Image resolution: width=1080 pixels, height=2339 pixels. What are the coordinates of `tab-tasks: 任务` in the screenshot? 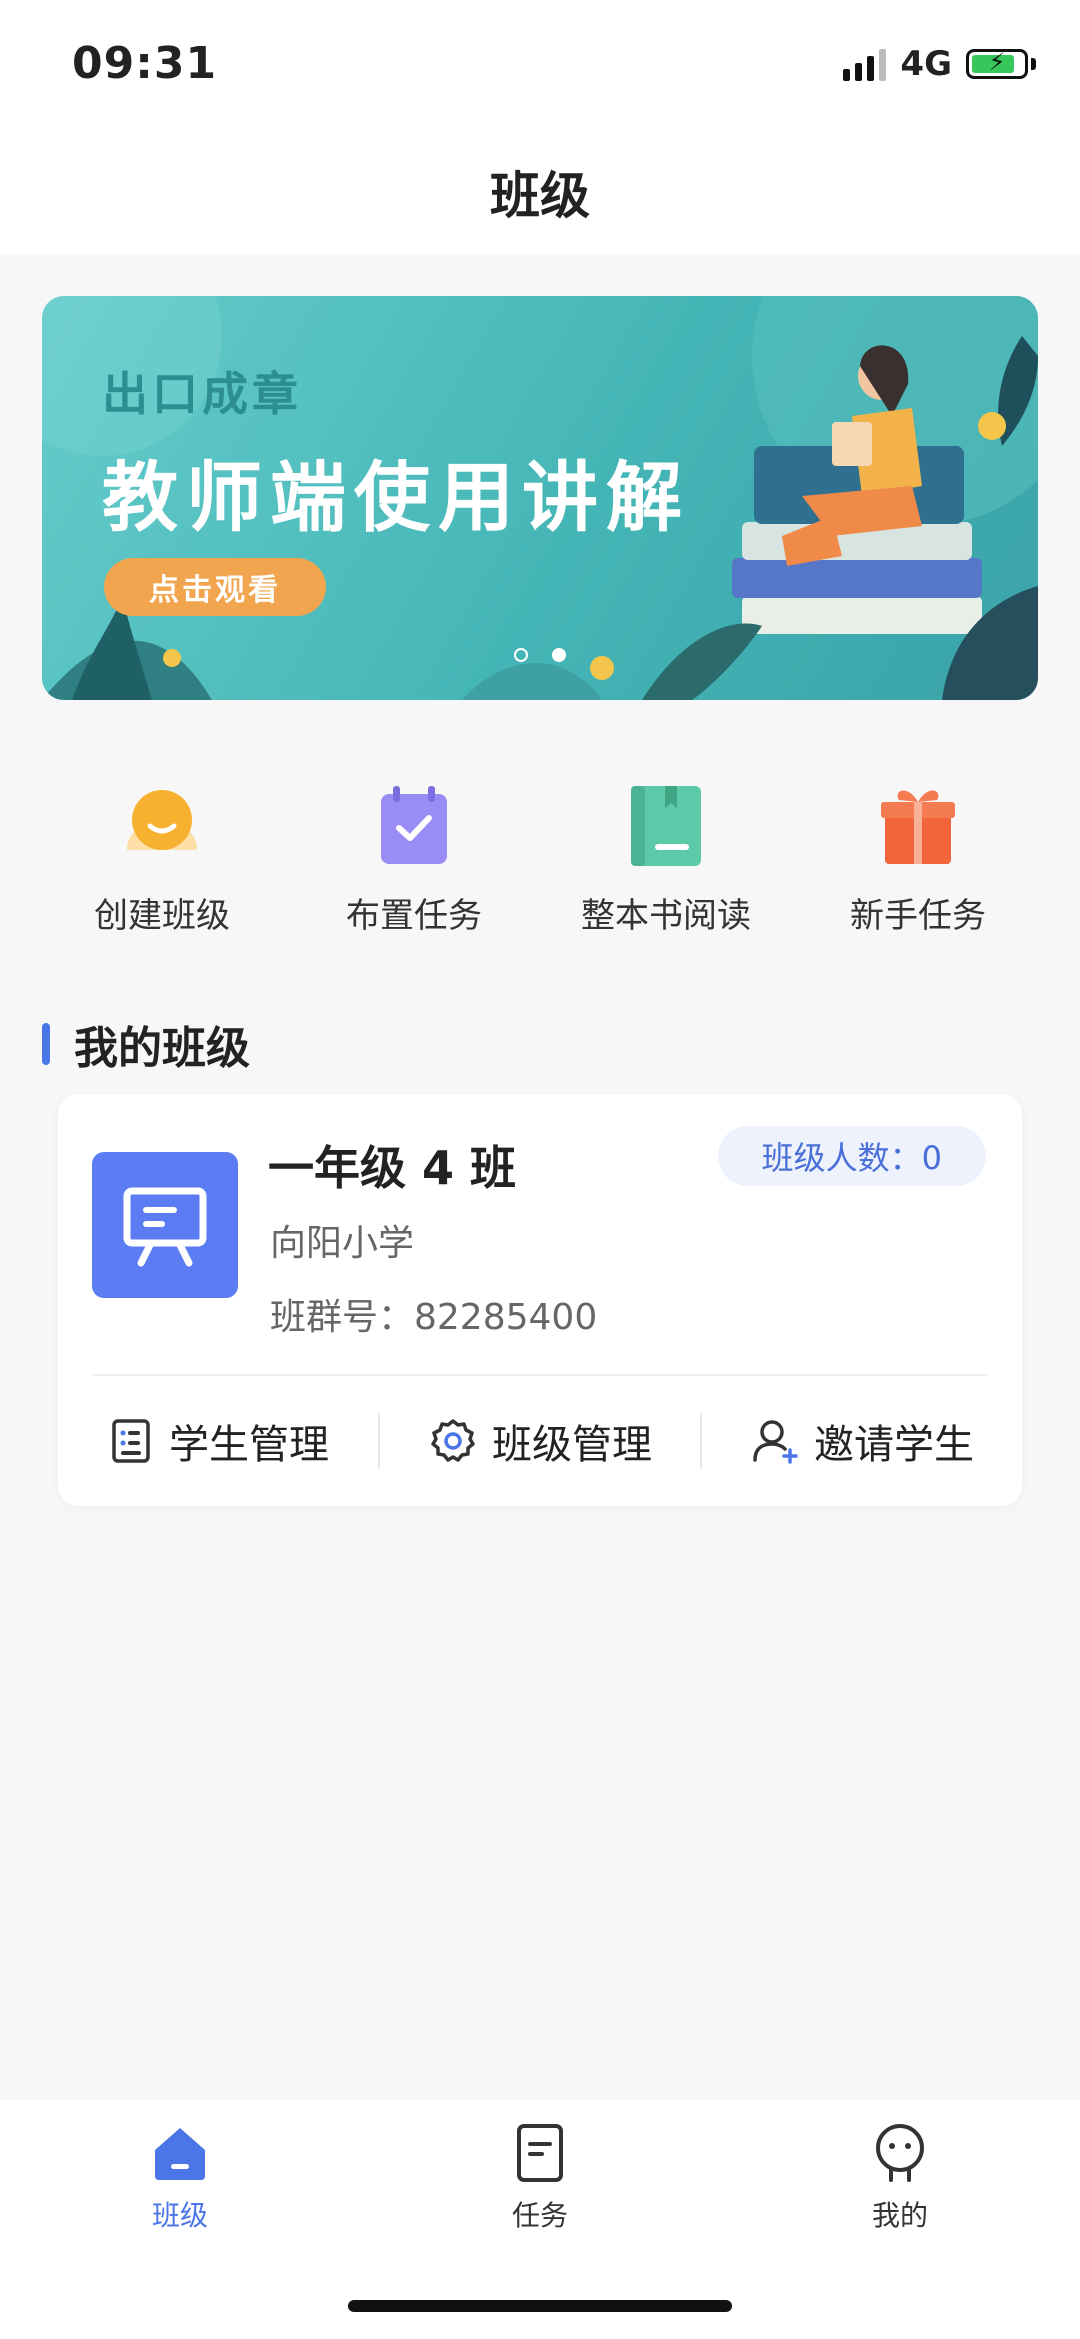 It's located at (540, 2177).